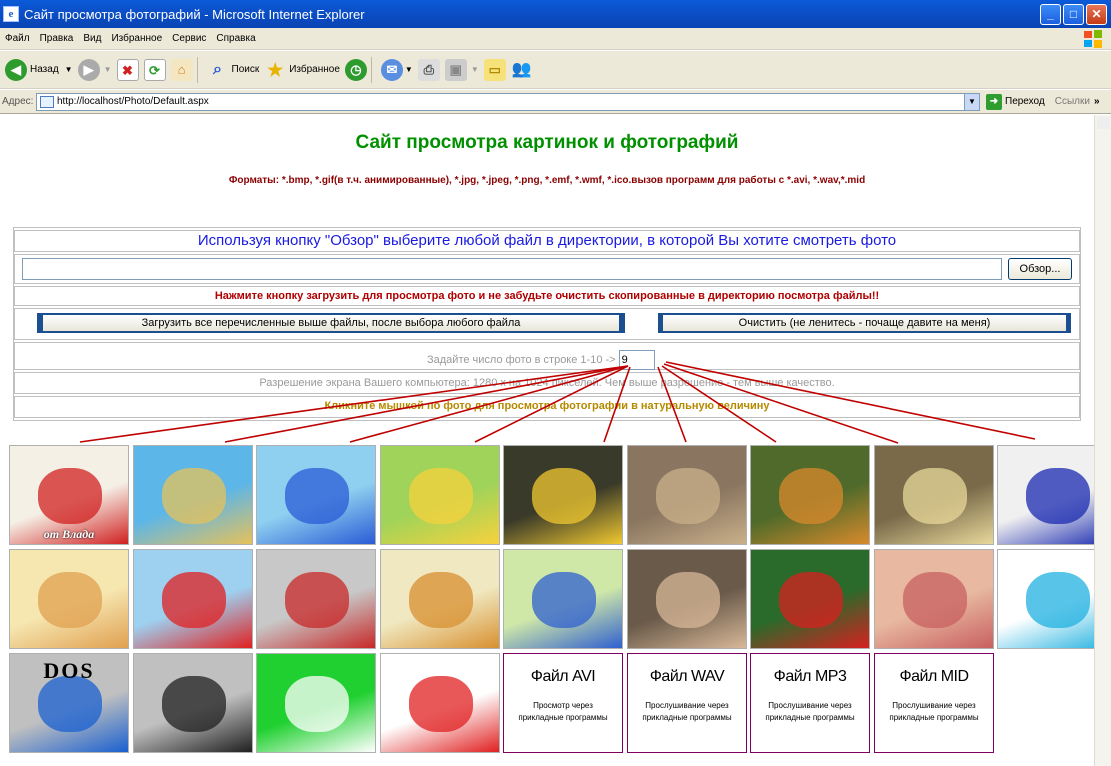 The height and width of the screenshot is (766, 1111). What do you see at coordinates (69, 69) in the screenshot?
I see `back-dropdown-icon: ▼` at bounding box center [69, 69].